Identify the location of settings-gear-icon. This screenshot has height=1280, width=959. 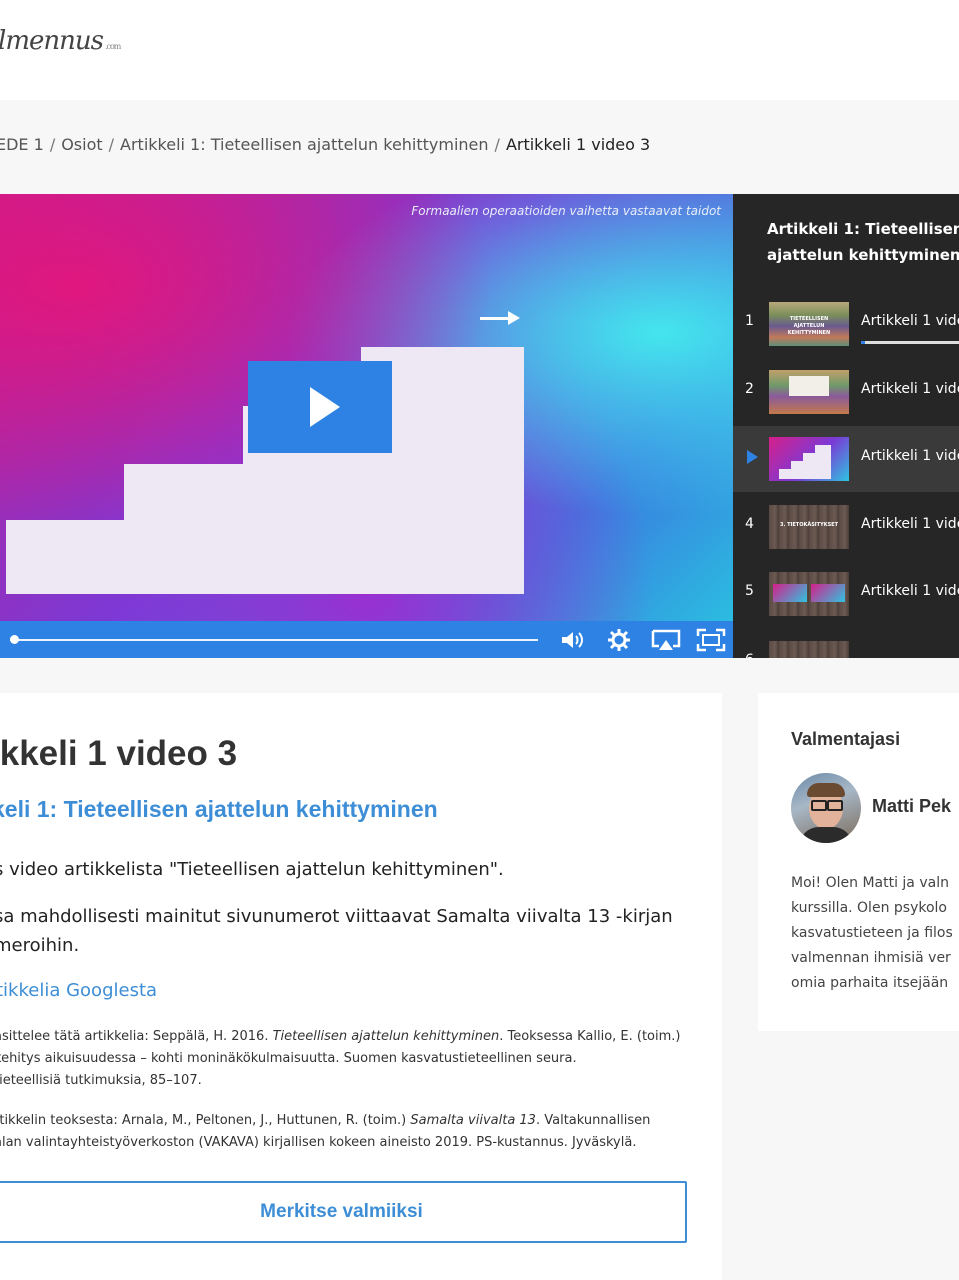
(619, 640).